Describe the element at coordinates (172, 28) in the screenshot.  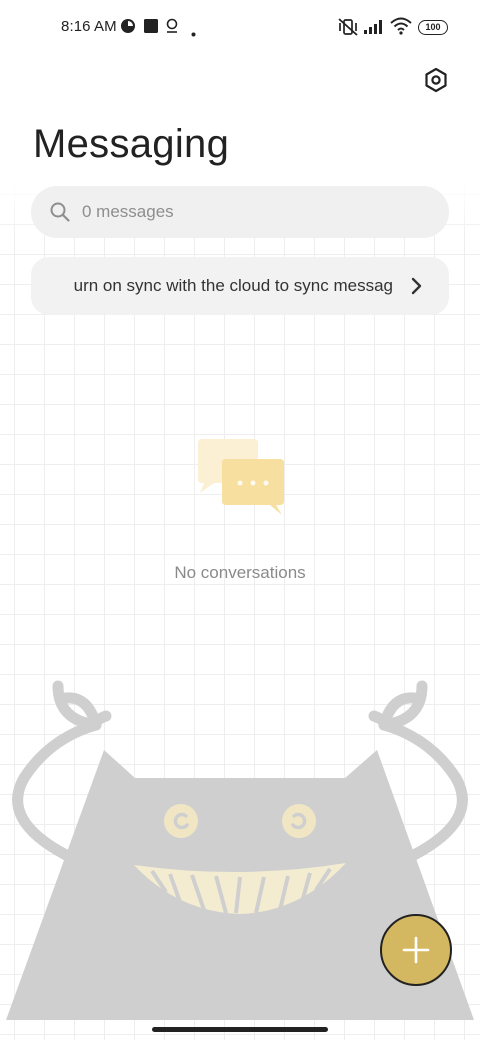
I see `location-pin-icon` at that location.